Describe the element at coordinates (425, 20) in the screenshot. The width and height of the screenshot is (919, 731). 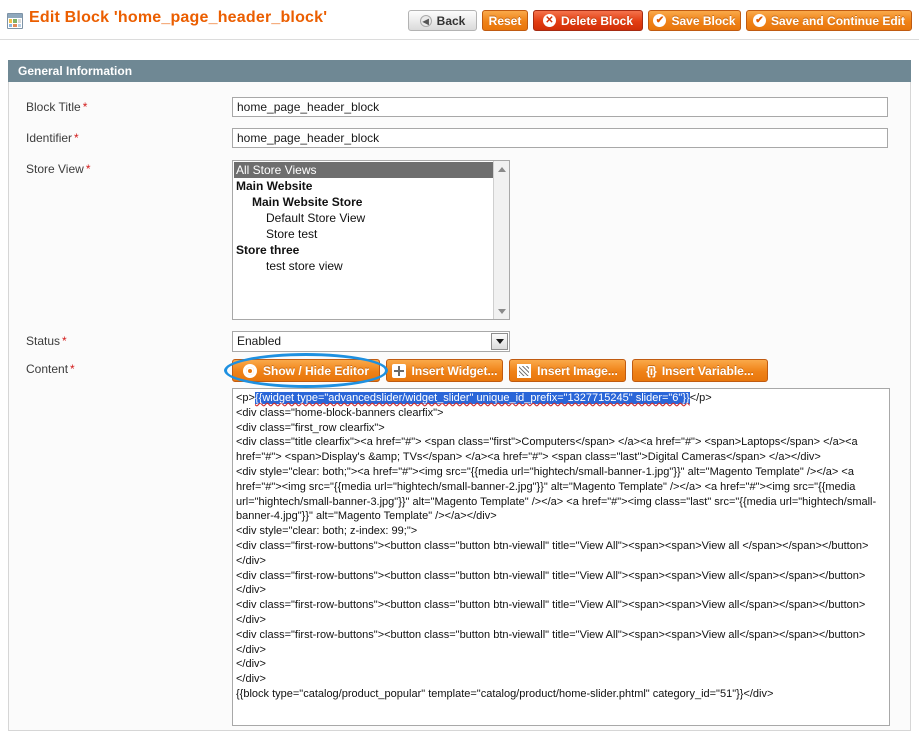
I see `back-arrow-icon: ◀` at that location.